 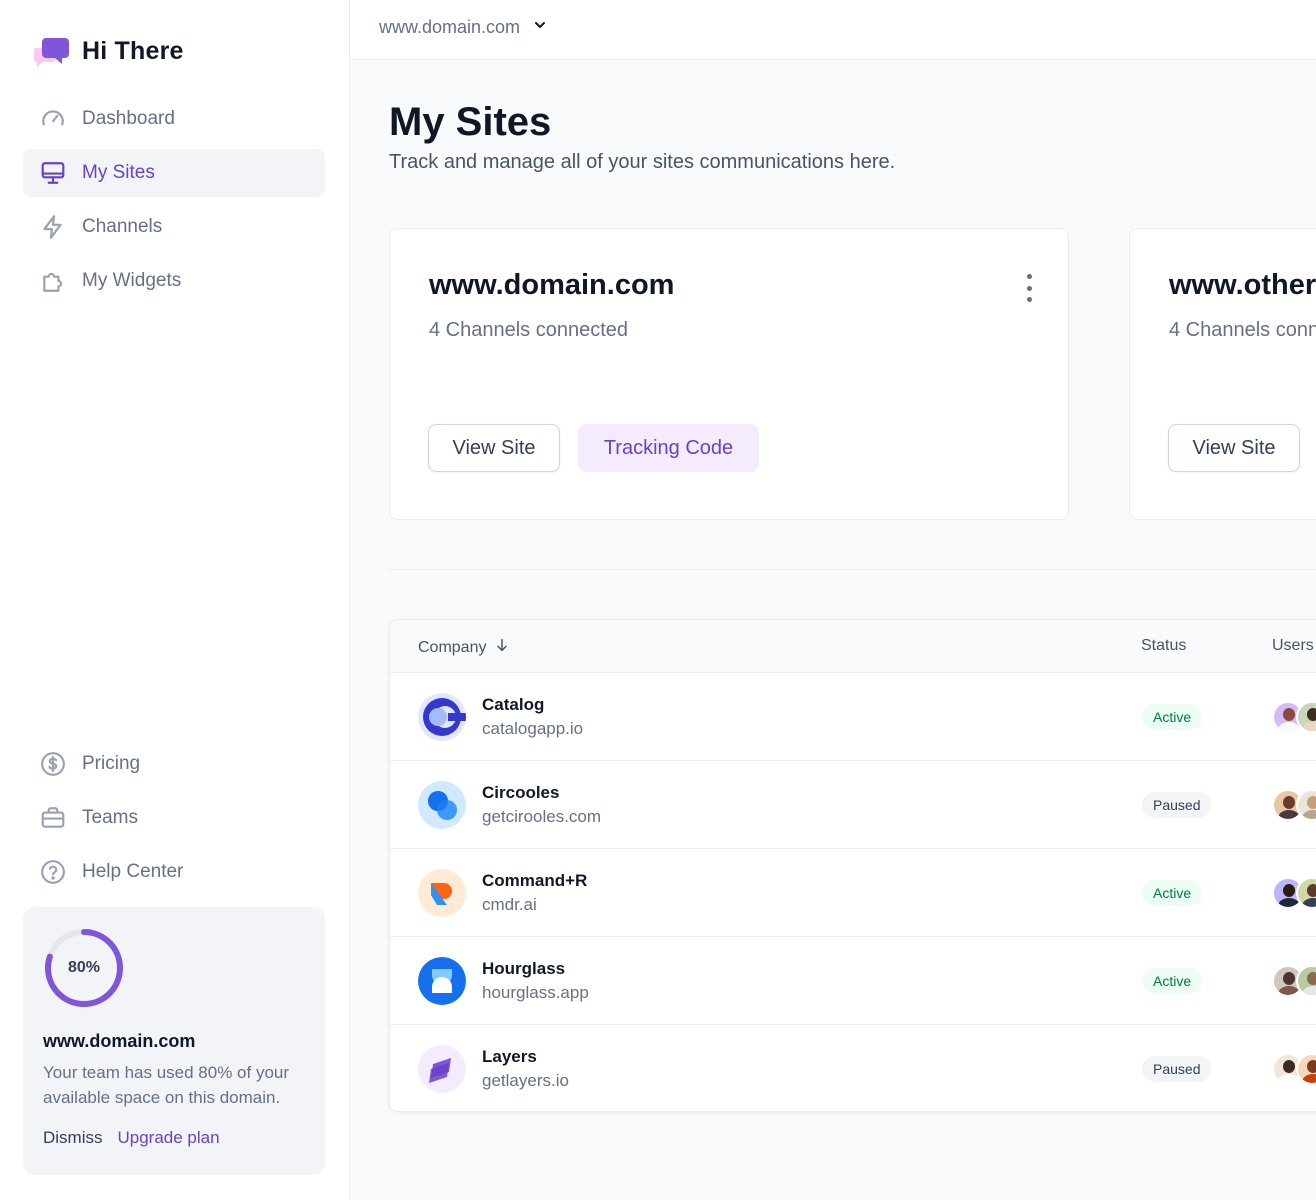 I want to click on company-domain: hourglass.app, so click(x=535, y=992).